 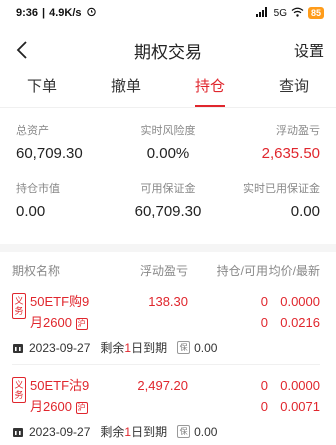 I want to click on option-name: 50ETF购9 月2600 沪, so click(x=62, y=312).